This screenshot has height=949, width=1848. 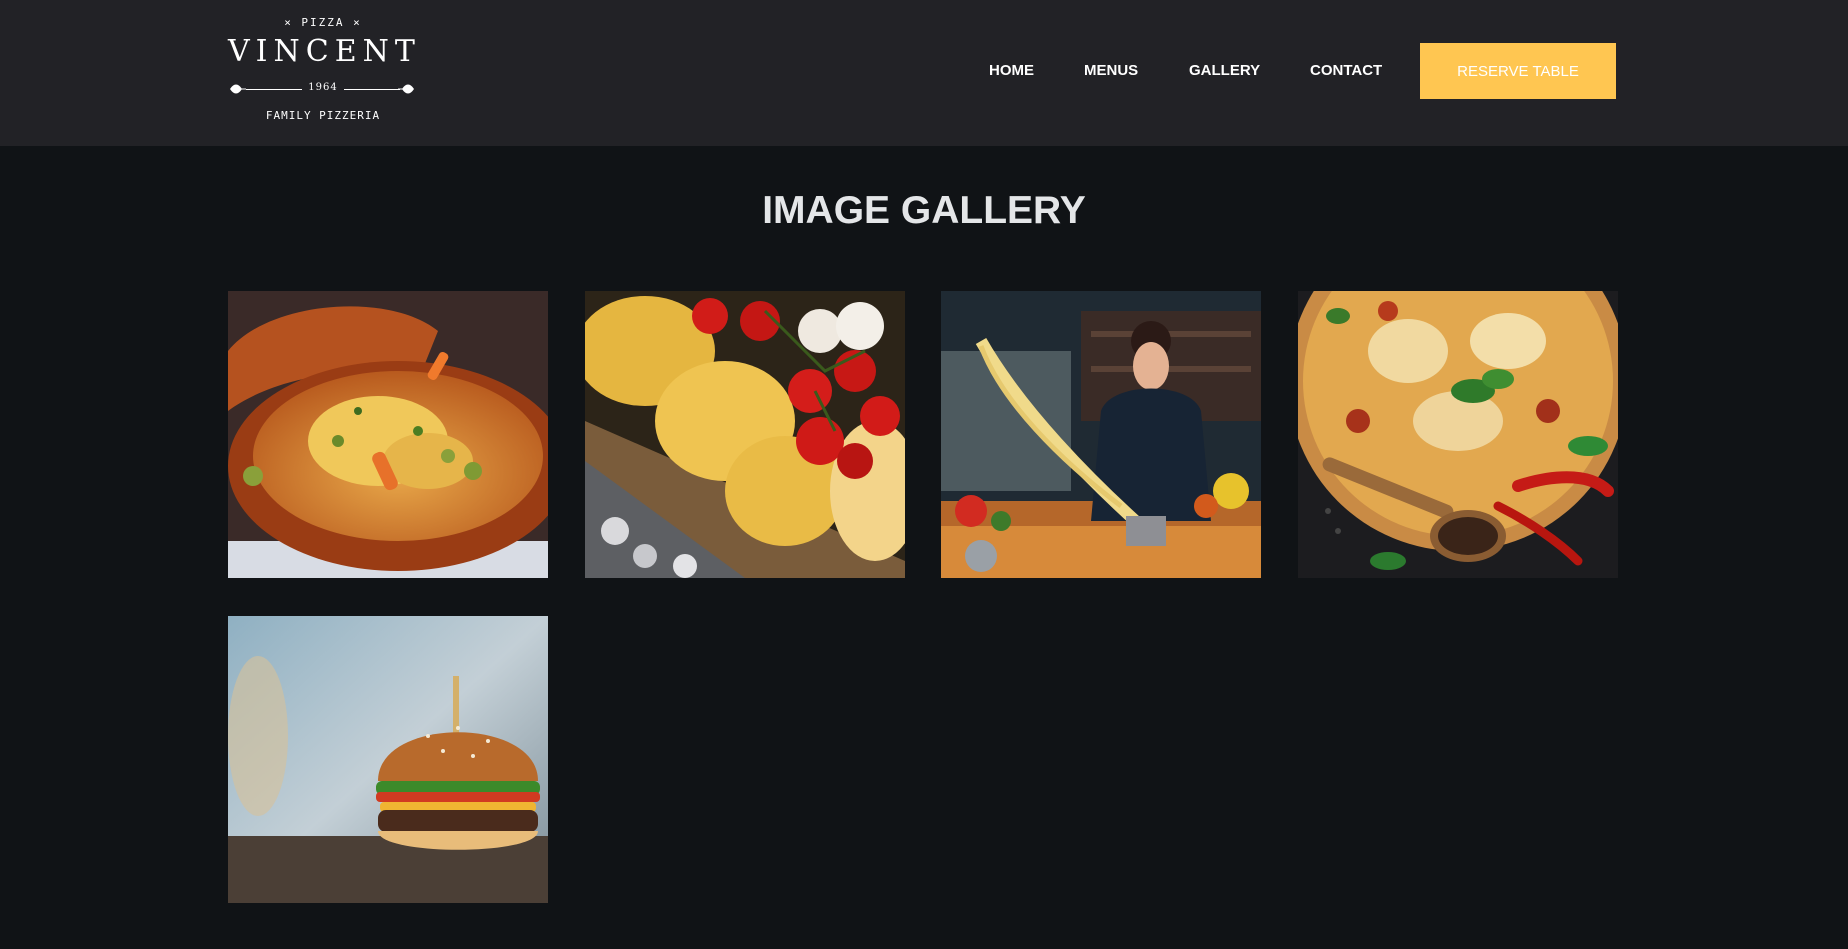 I want to click on logo-rule-right, so click(x=372, y=89).